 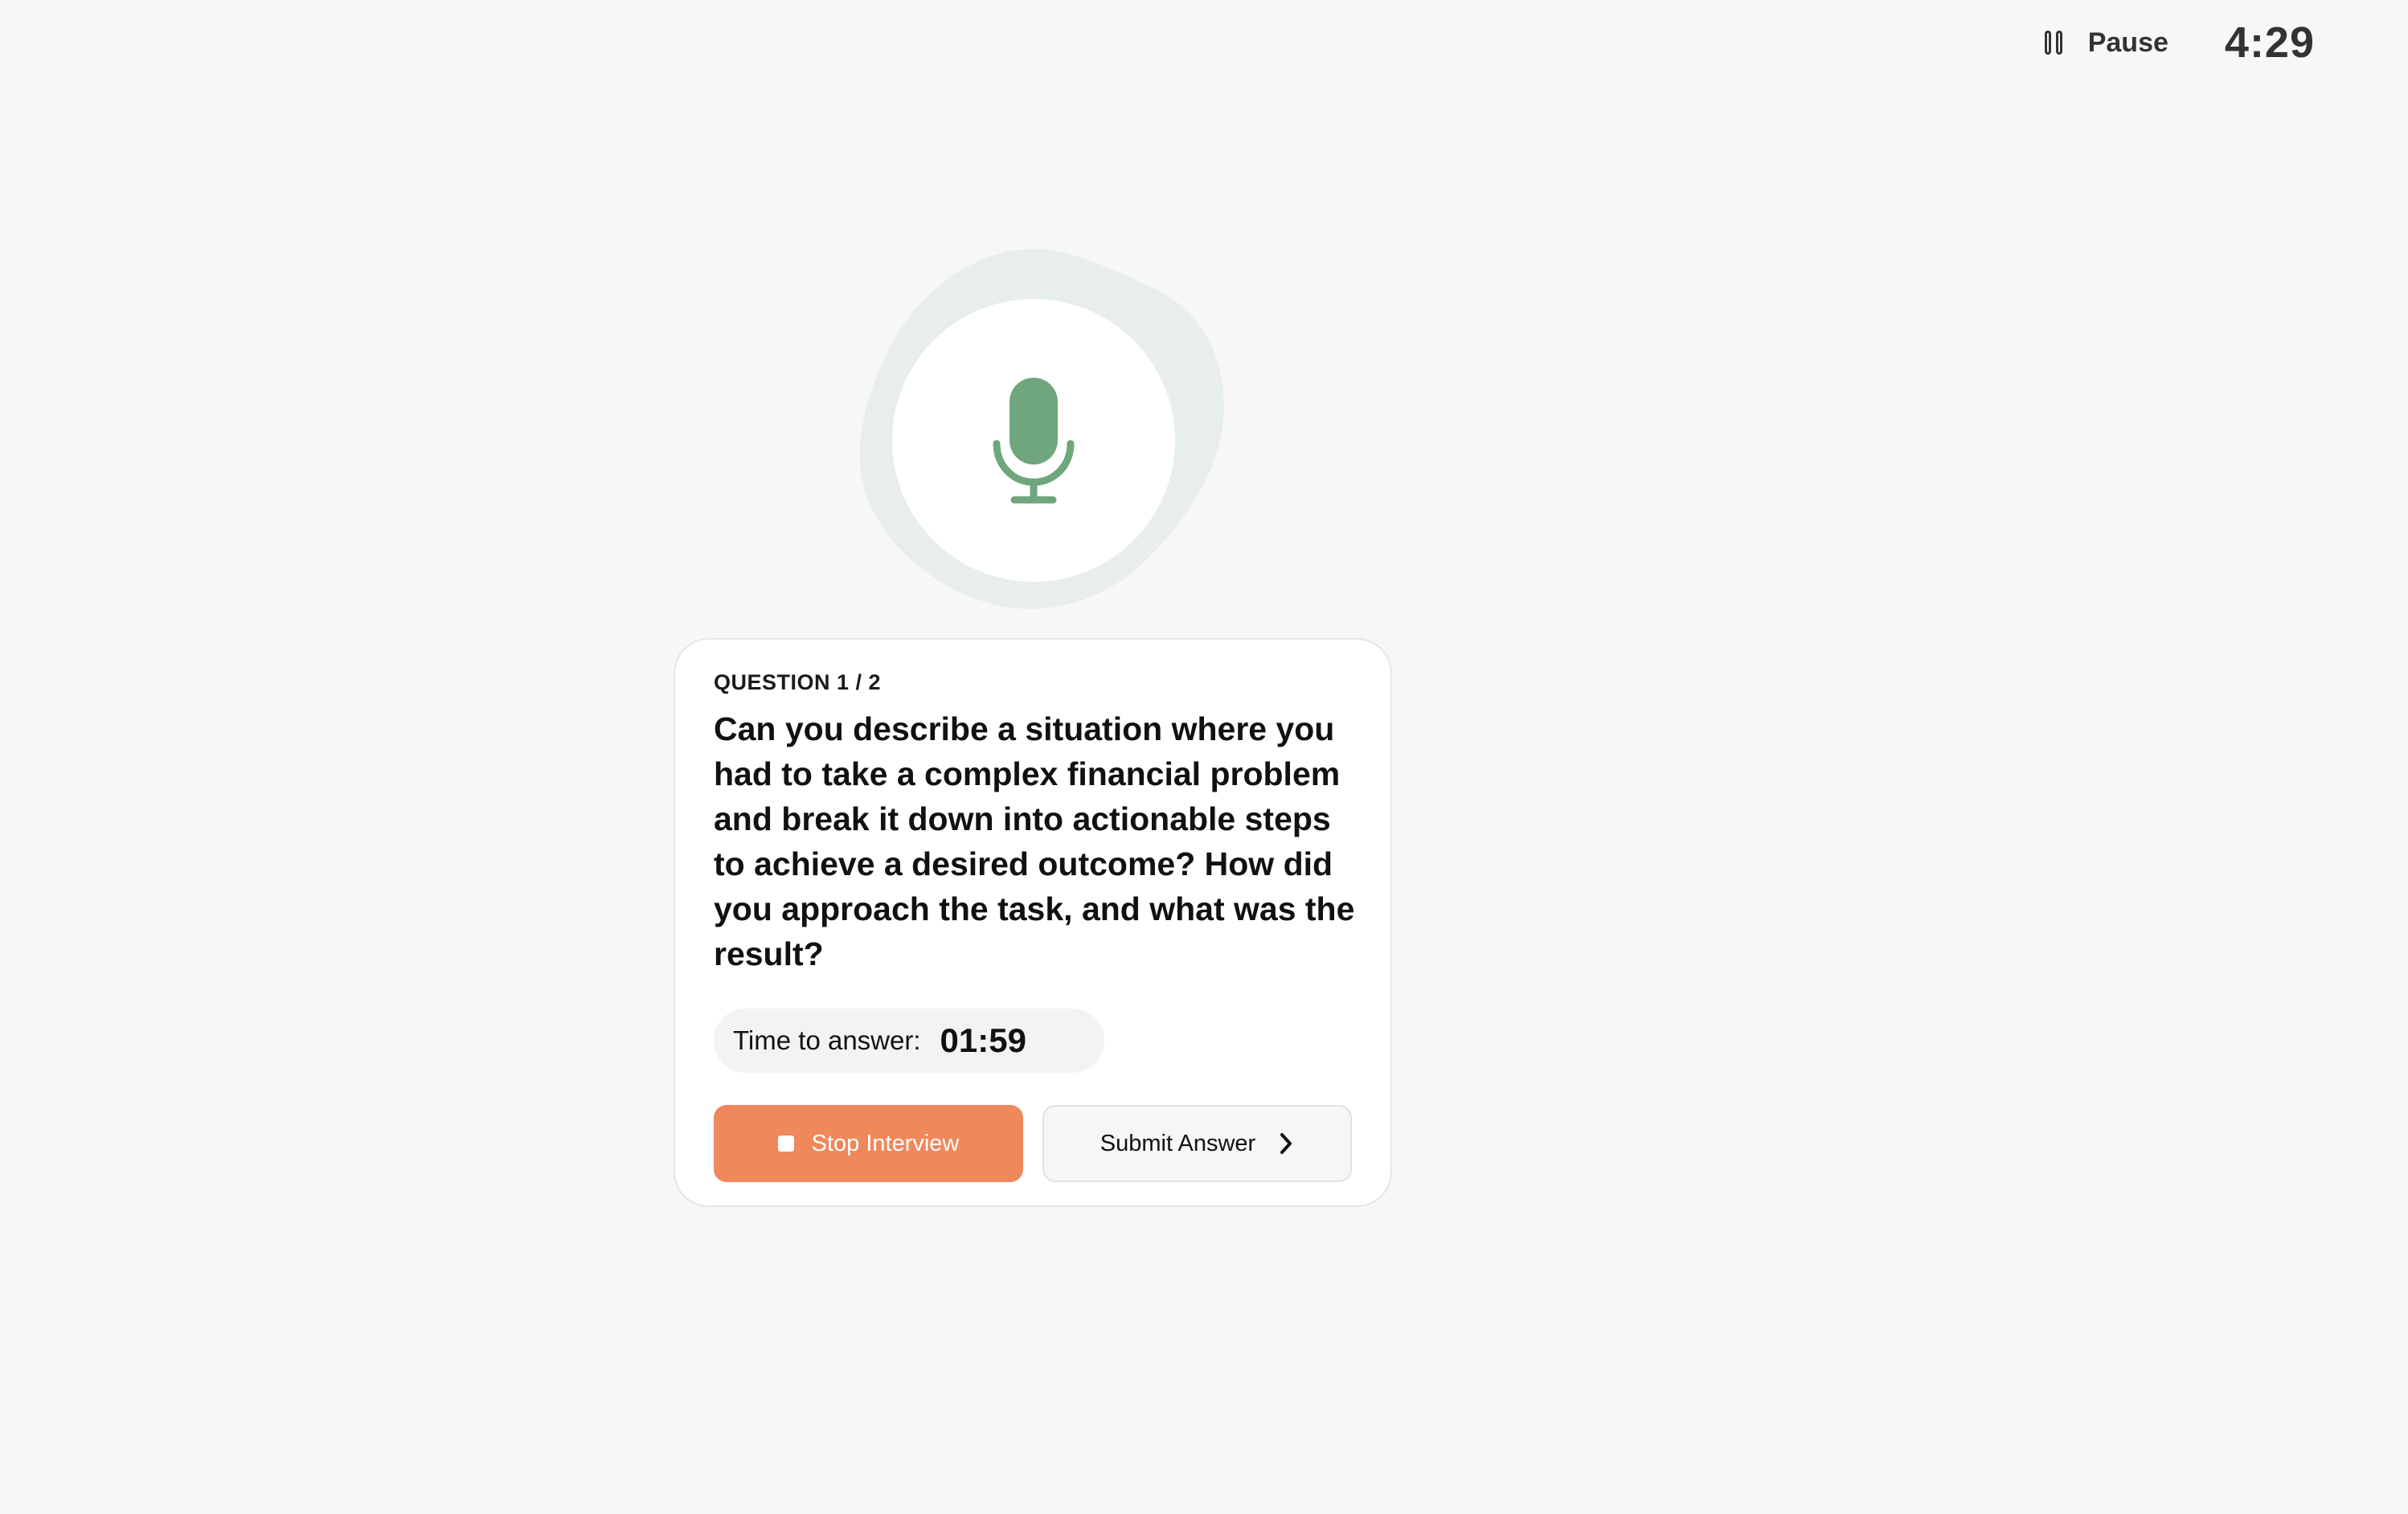 I want to click on mic-circle, so click(x=1033, y=440).